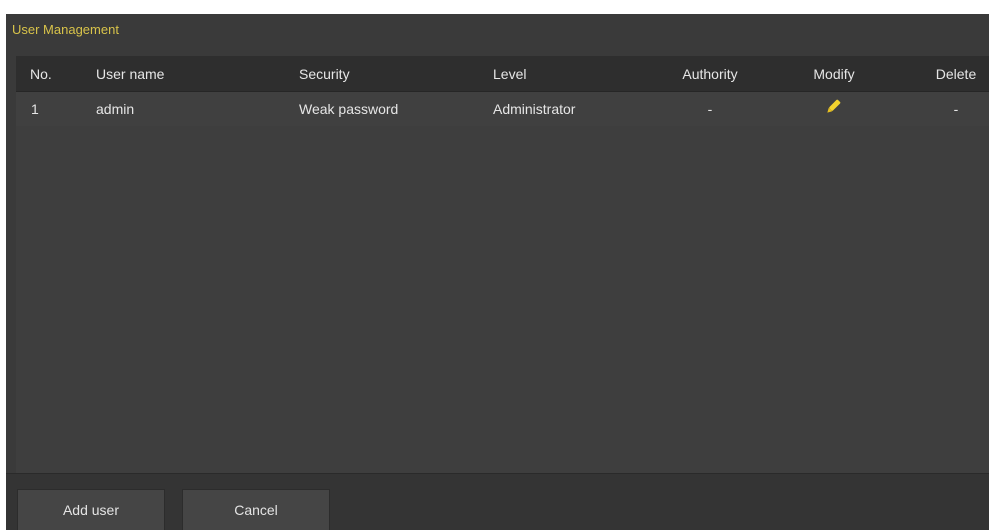 The height and width of the screenshot is (530, 989). What do you see at coordinates (710, 74) in the screenshot?
I see `header-authority: Authority` at bounding box center [710, 74].